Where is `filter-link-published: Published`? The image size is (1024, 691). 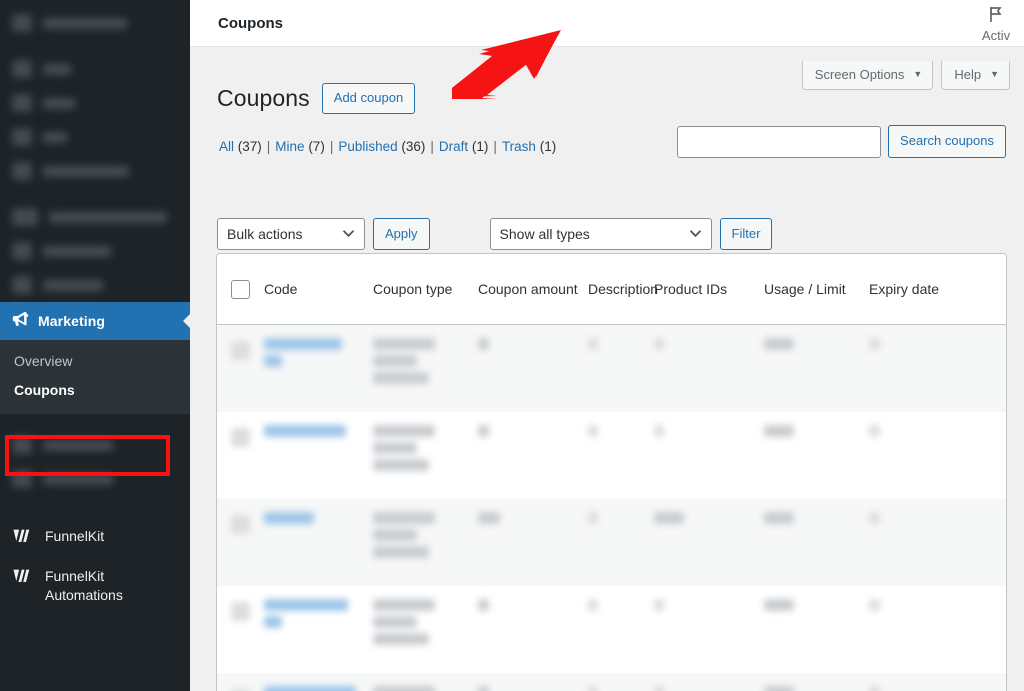
filter-link-published: Published is located at coordinates (367, 146).